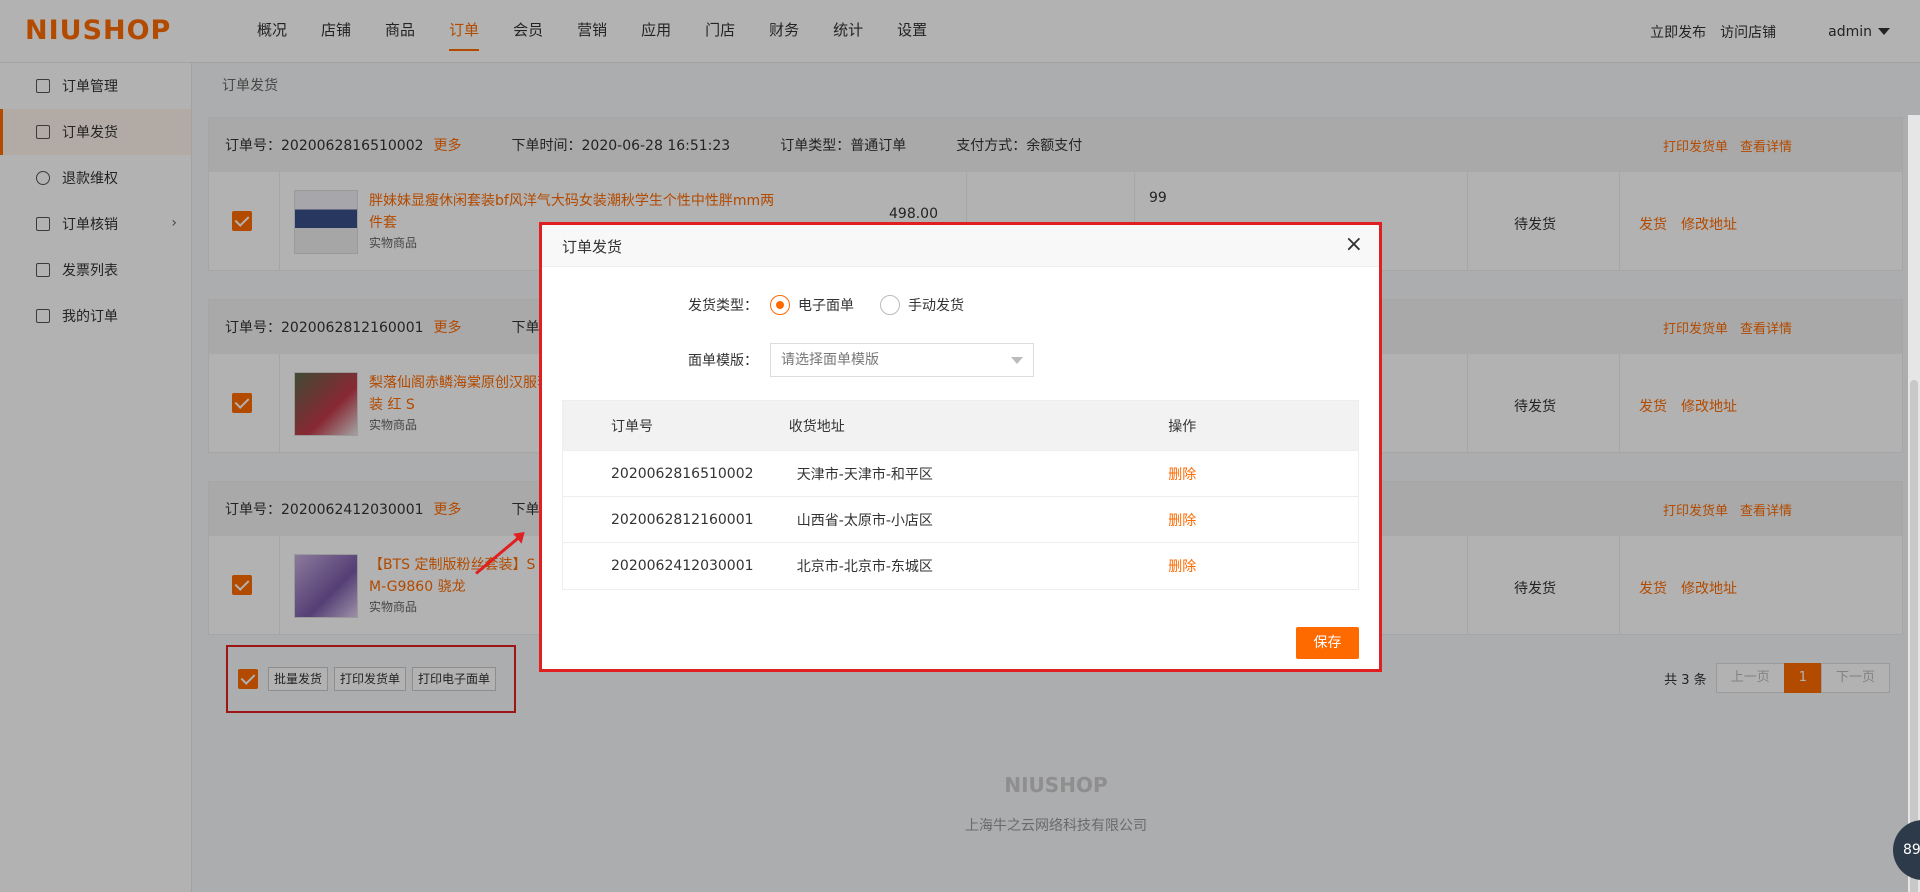  What do you see at coordinates (682, 473) in the screenshot?
I see `order-no-cell: 2020062816510002` at bounding box center [682, 473].